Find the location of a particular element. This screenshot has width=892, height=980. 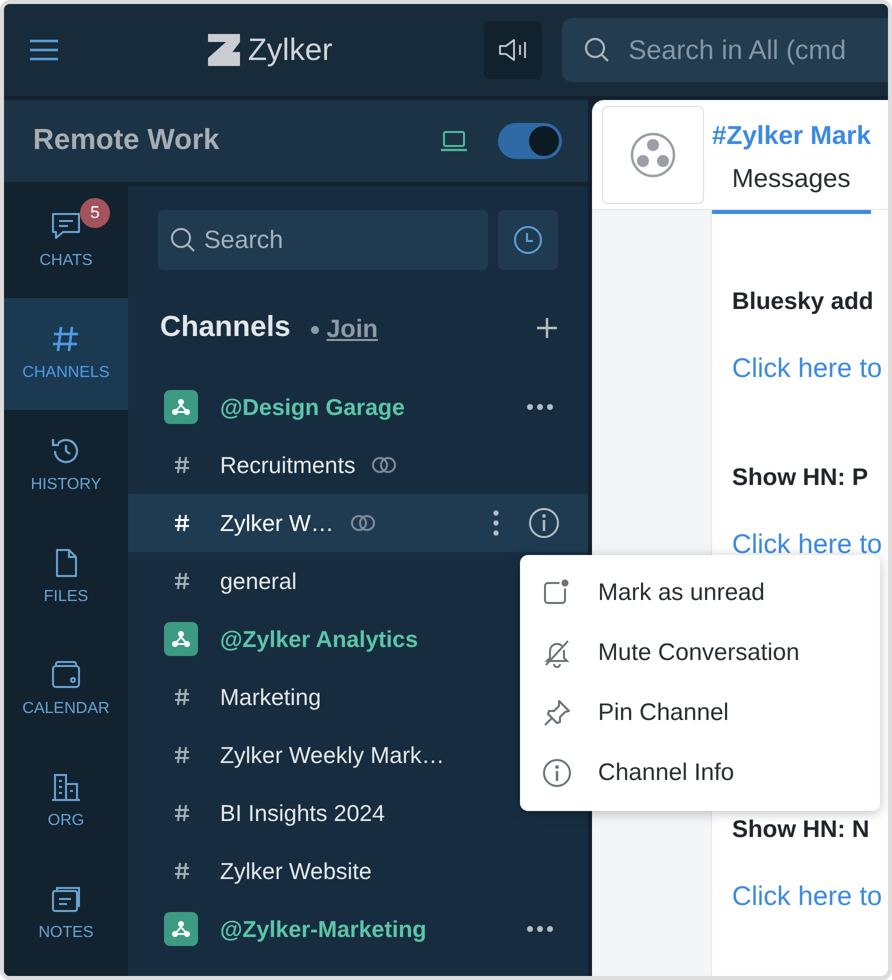

message-title: Bluesky add is located at coordinates (803, 302).